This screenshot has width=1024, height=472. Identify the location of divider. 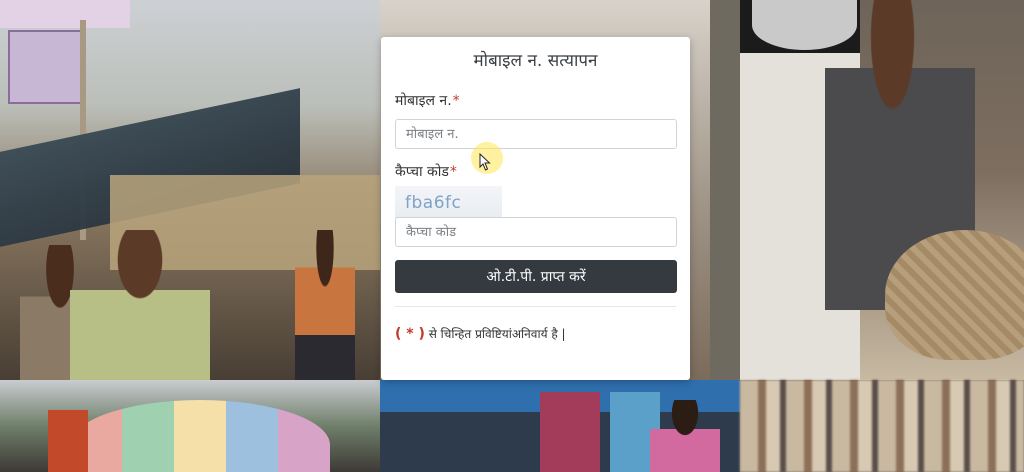
(535, 306).